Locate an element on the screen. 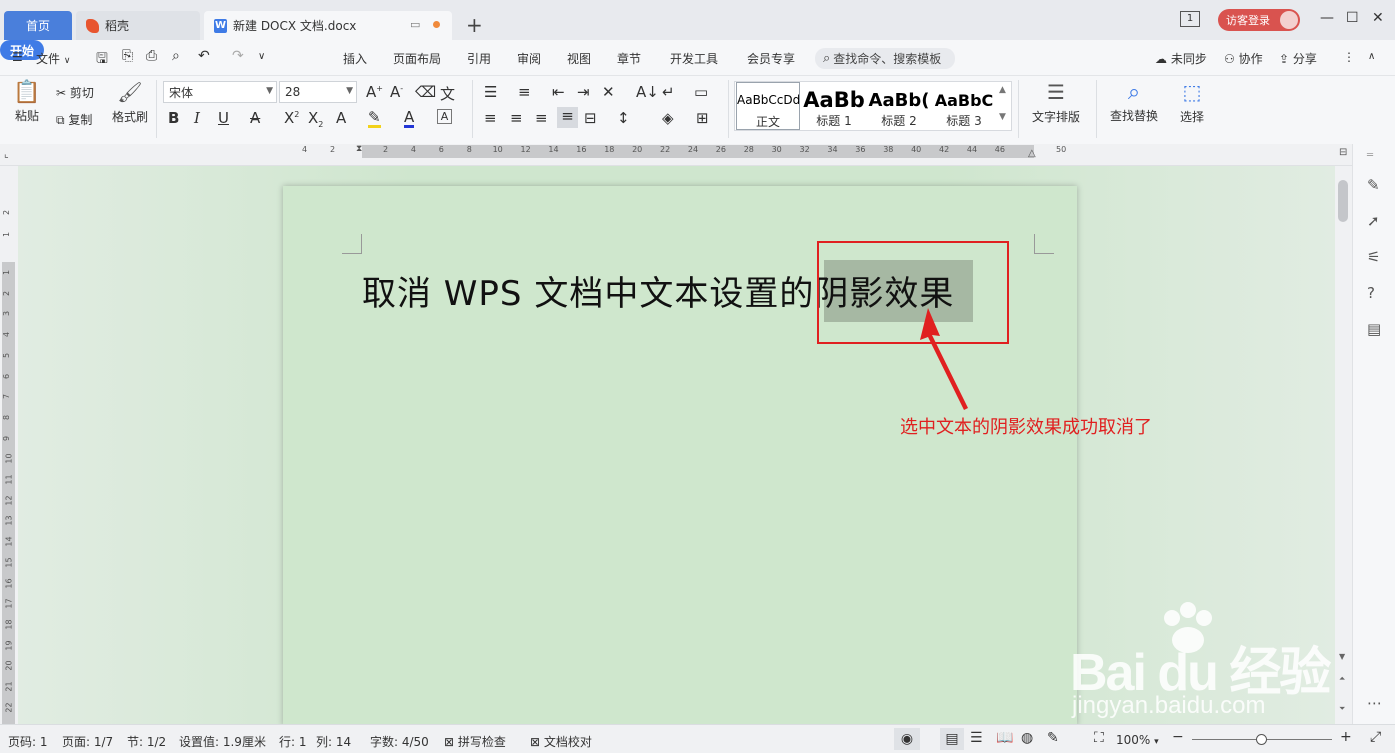 The width and height of the screenshot is (1395, 753). monitor-icon: ▭ is located at coordinates (415, 24).